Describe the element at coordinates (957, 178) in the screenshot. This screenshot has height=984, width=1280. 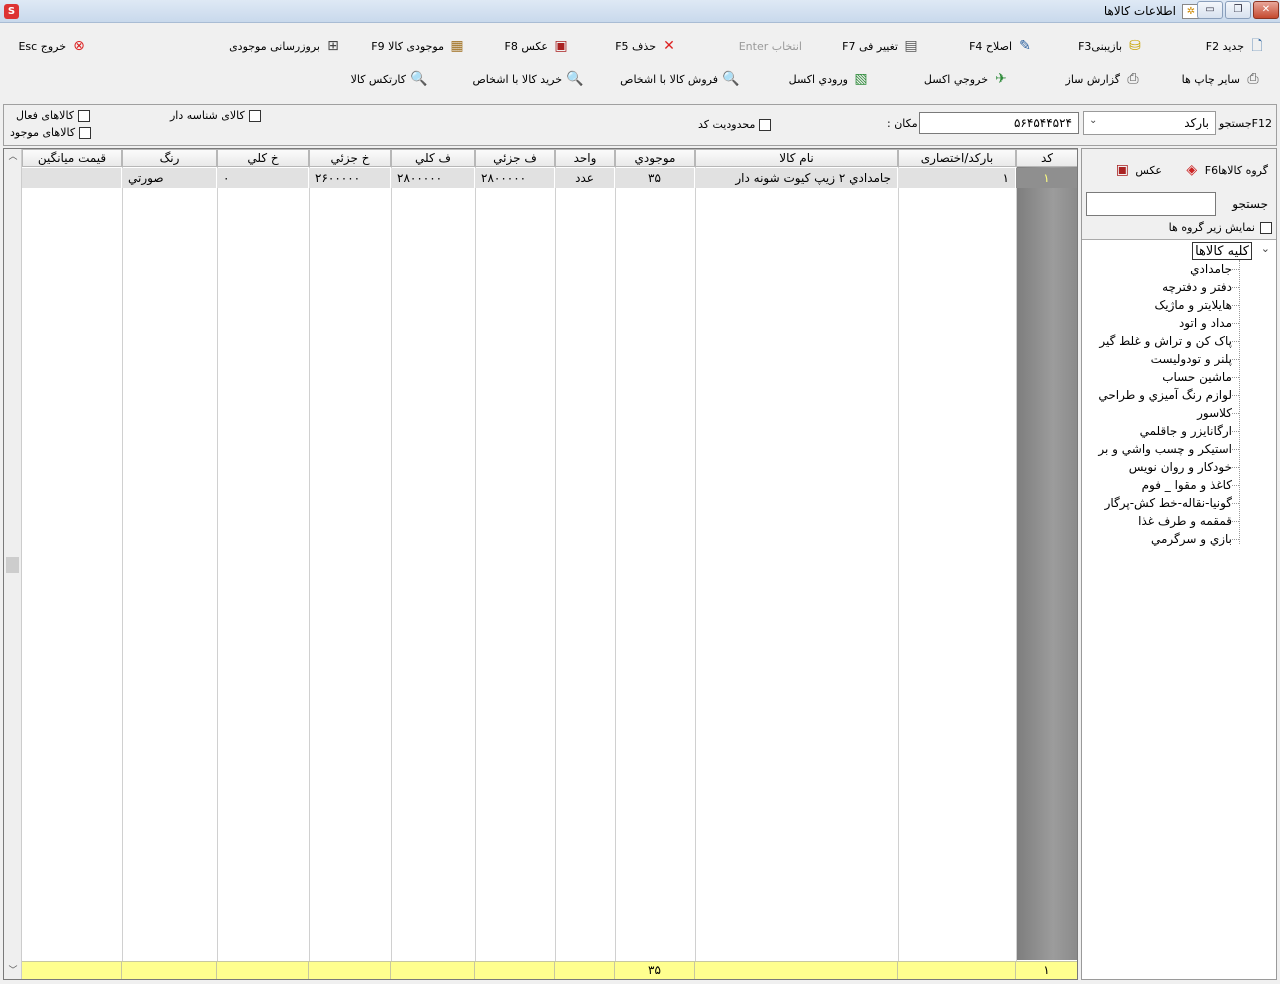
I see `cell-barcode: ۱` at that location.